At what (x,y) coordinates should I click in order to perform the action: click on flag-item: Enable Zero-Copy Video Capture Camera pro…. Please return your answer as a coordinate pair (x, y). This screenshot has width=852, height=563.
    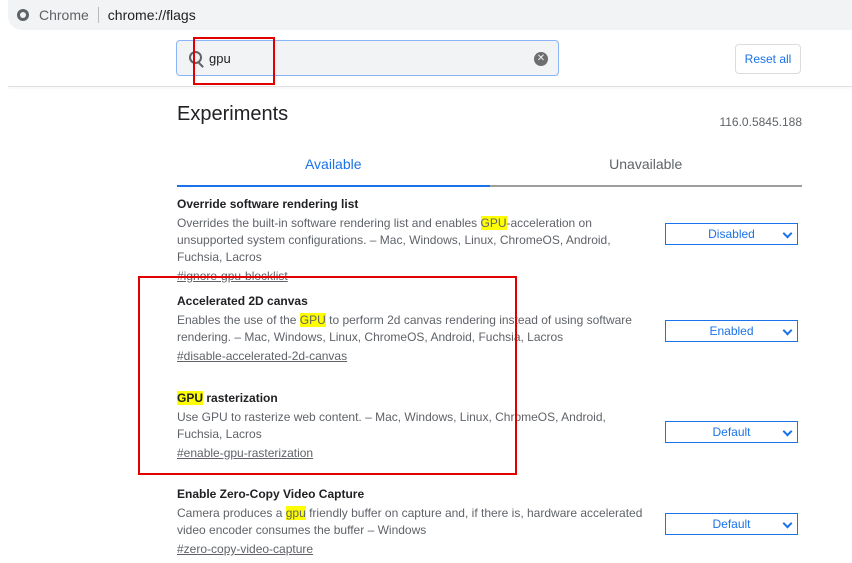
    Looking at the image, I should click on (489, 522).